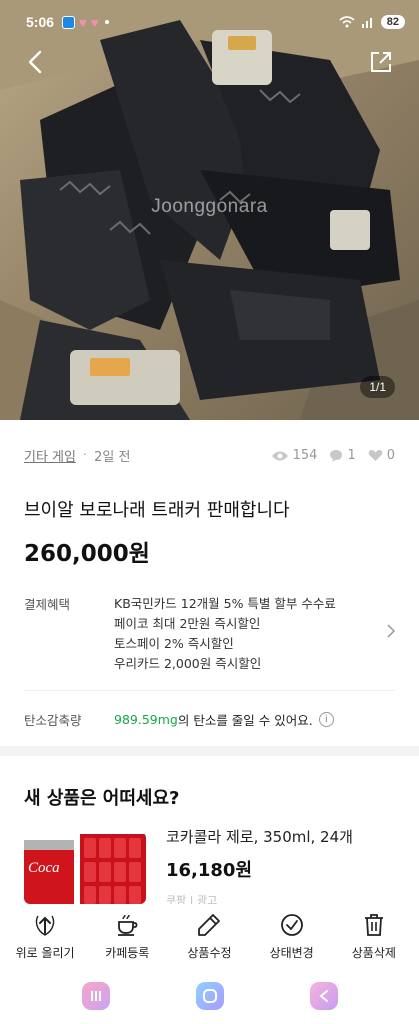 This screenshot has height=1024, width=419. Describe the element at coordinates (390, 455) in the screenshot. I see `likes-count: 0` at that location.